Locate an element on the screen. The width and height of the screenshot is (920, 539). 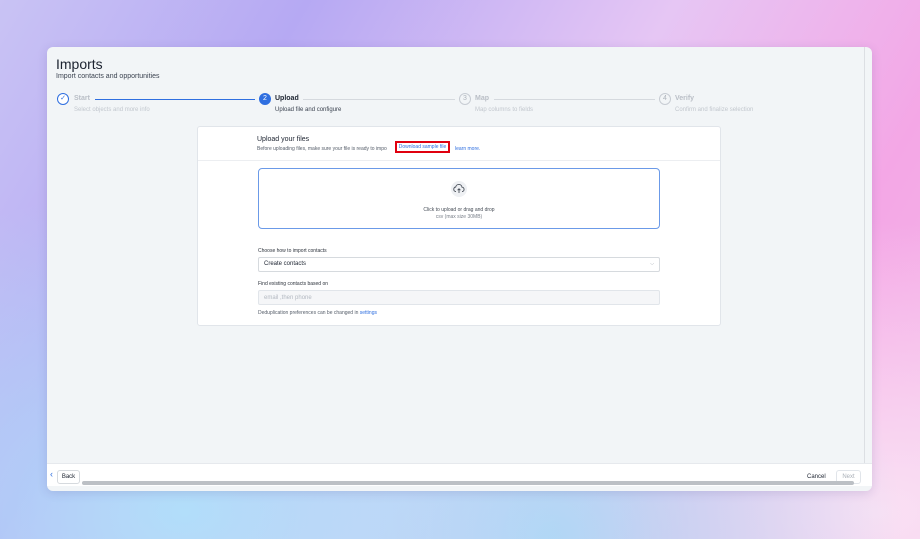
chevron-left-icon: ‹ is located at coordinates (51, 474).